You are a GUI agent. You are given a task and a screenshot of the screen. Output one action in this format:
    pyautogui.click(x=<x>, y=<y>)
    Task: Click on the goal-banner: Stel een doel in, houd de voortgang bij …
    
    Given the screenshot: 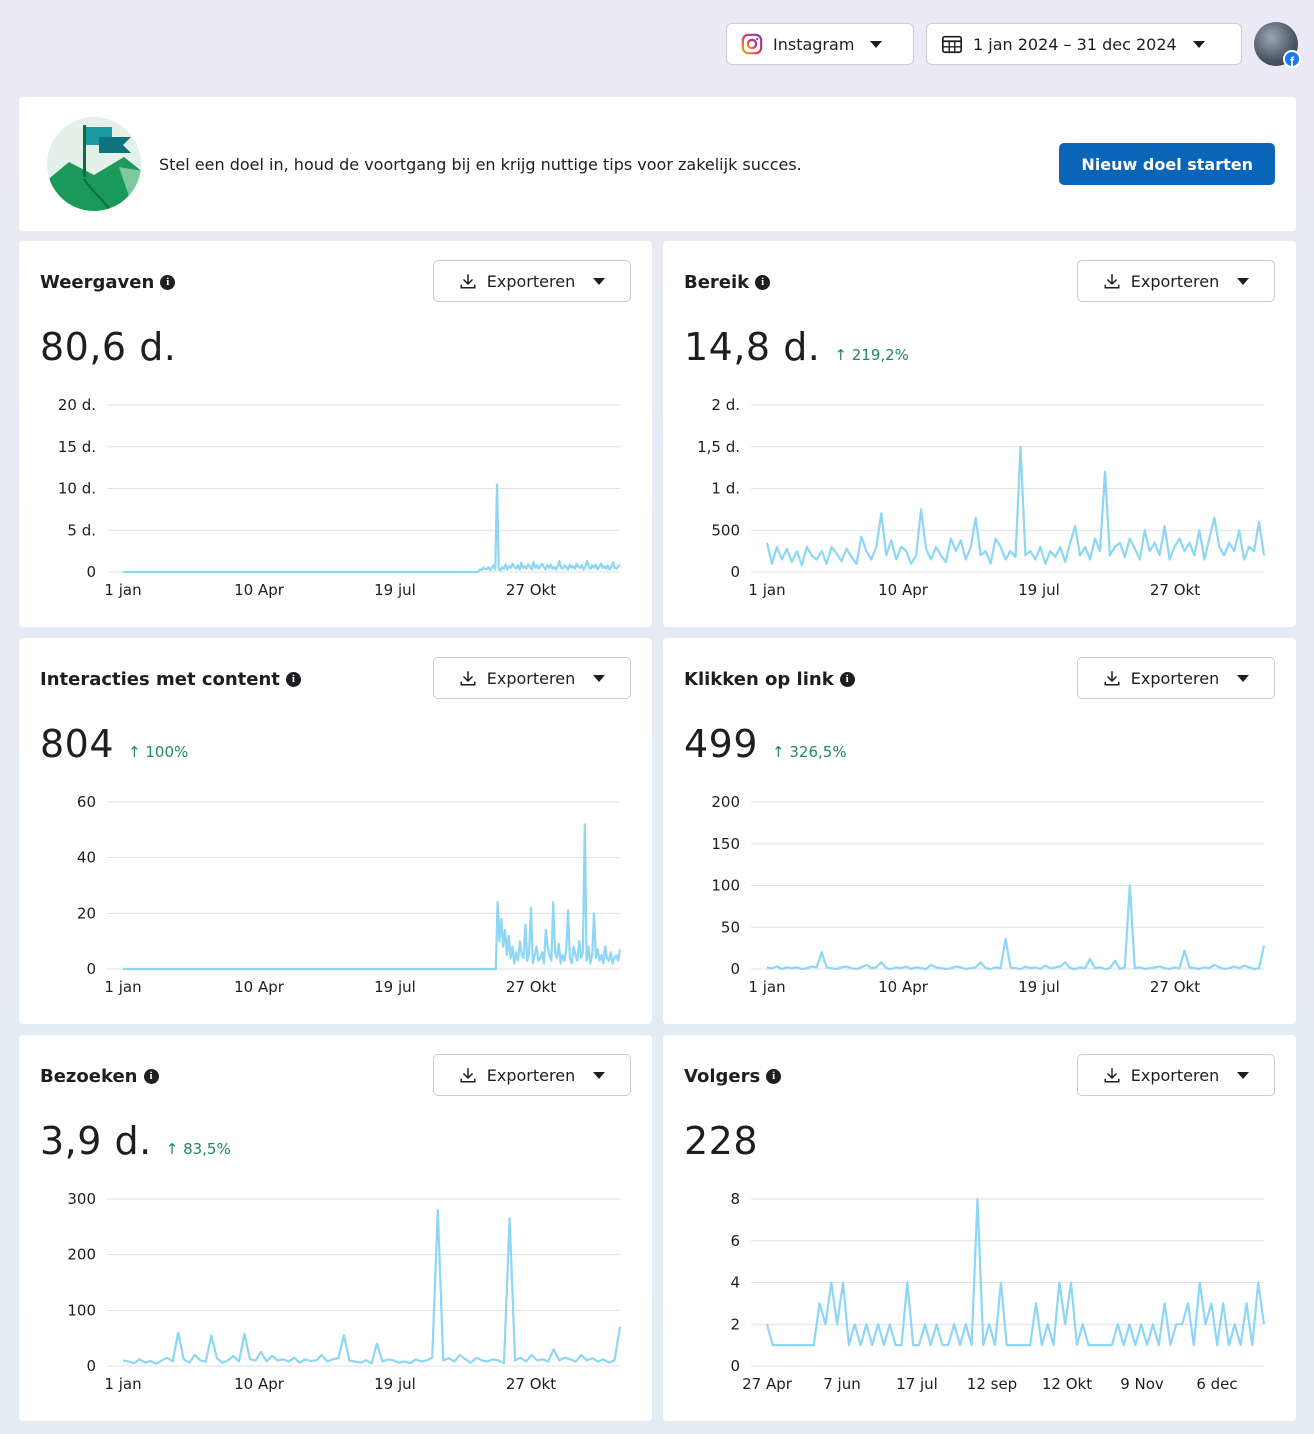 What is the action you would take?
    pyautogui.click(x=657, y=164)
    